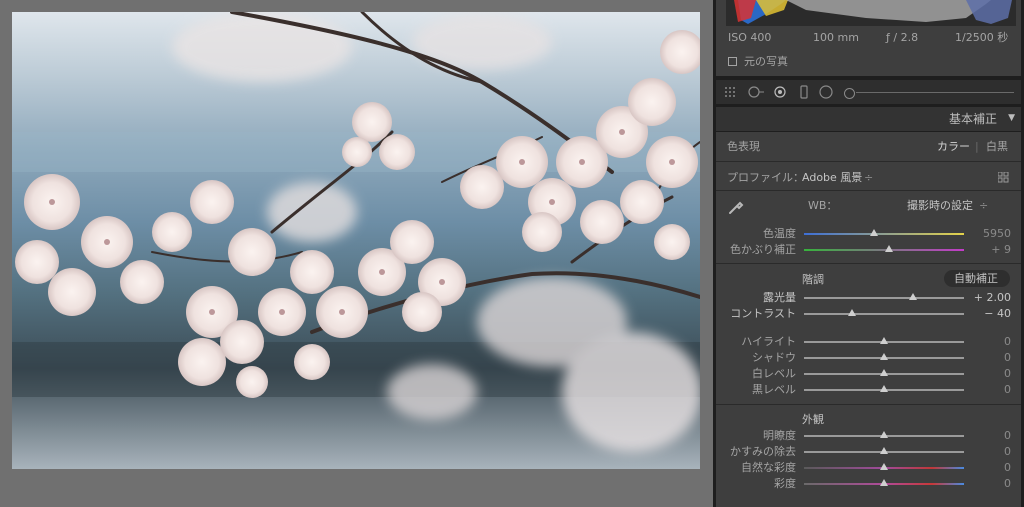  What do you see at coordinates (763, 249) in the screenshot?
I see `tint-label: 色かぶり補正` at bounding box center [763, 249].